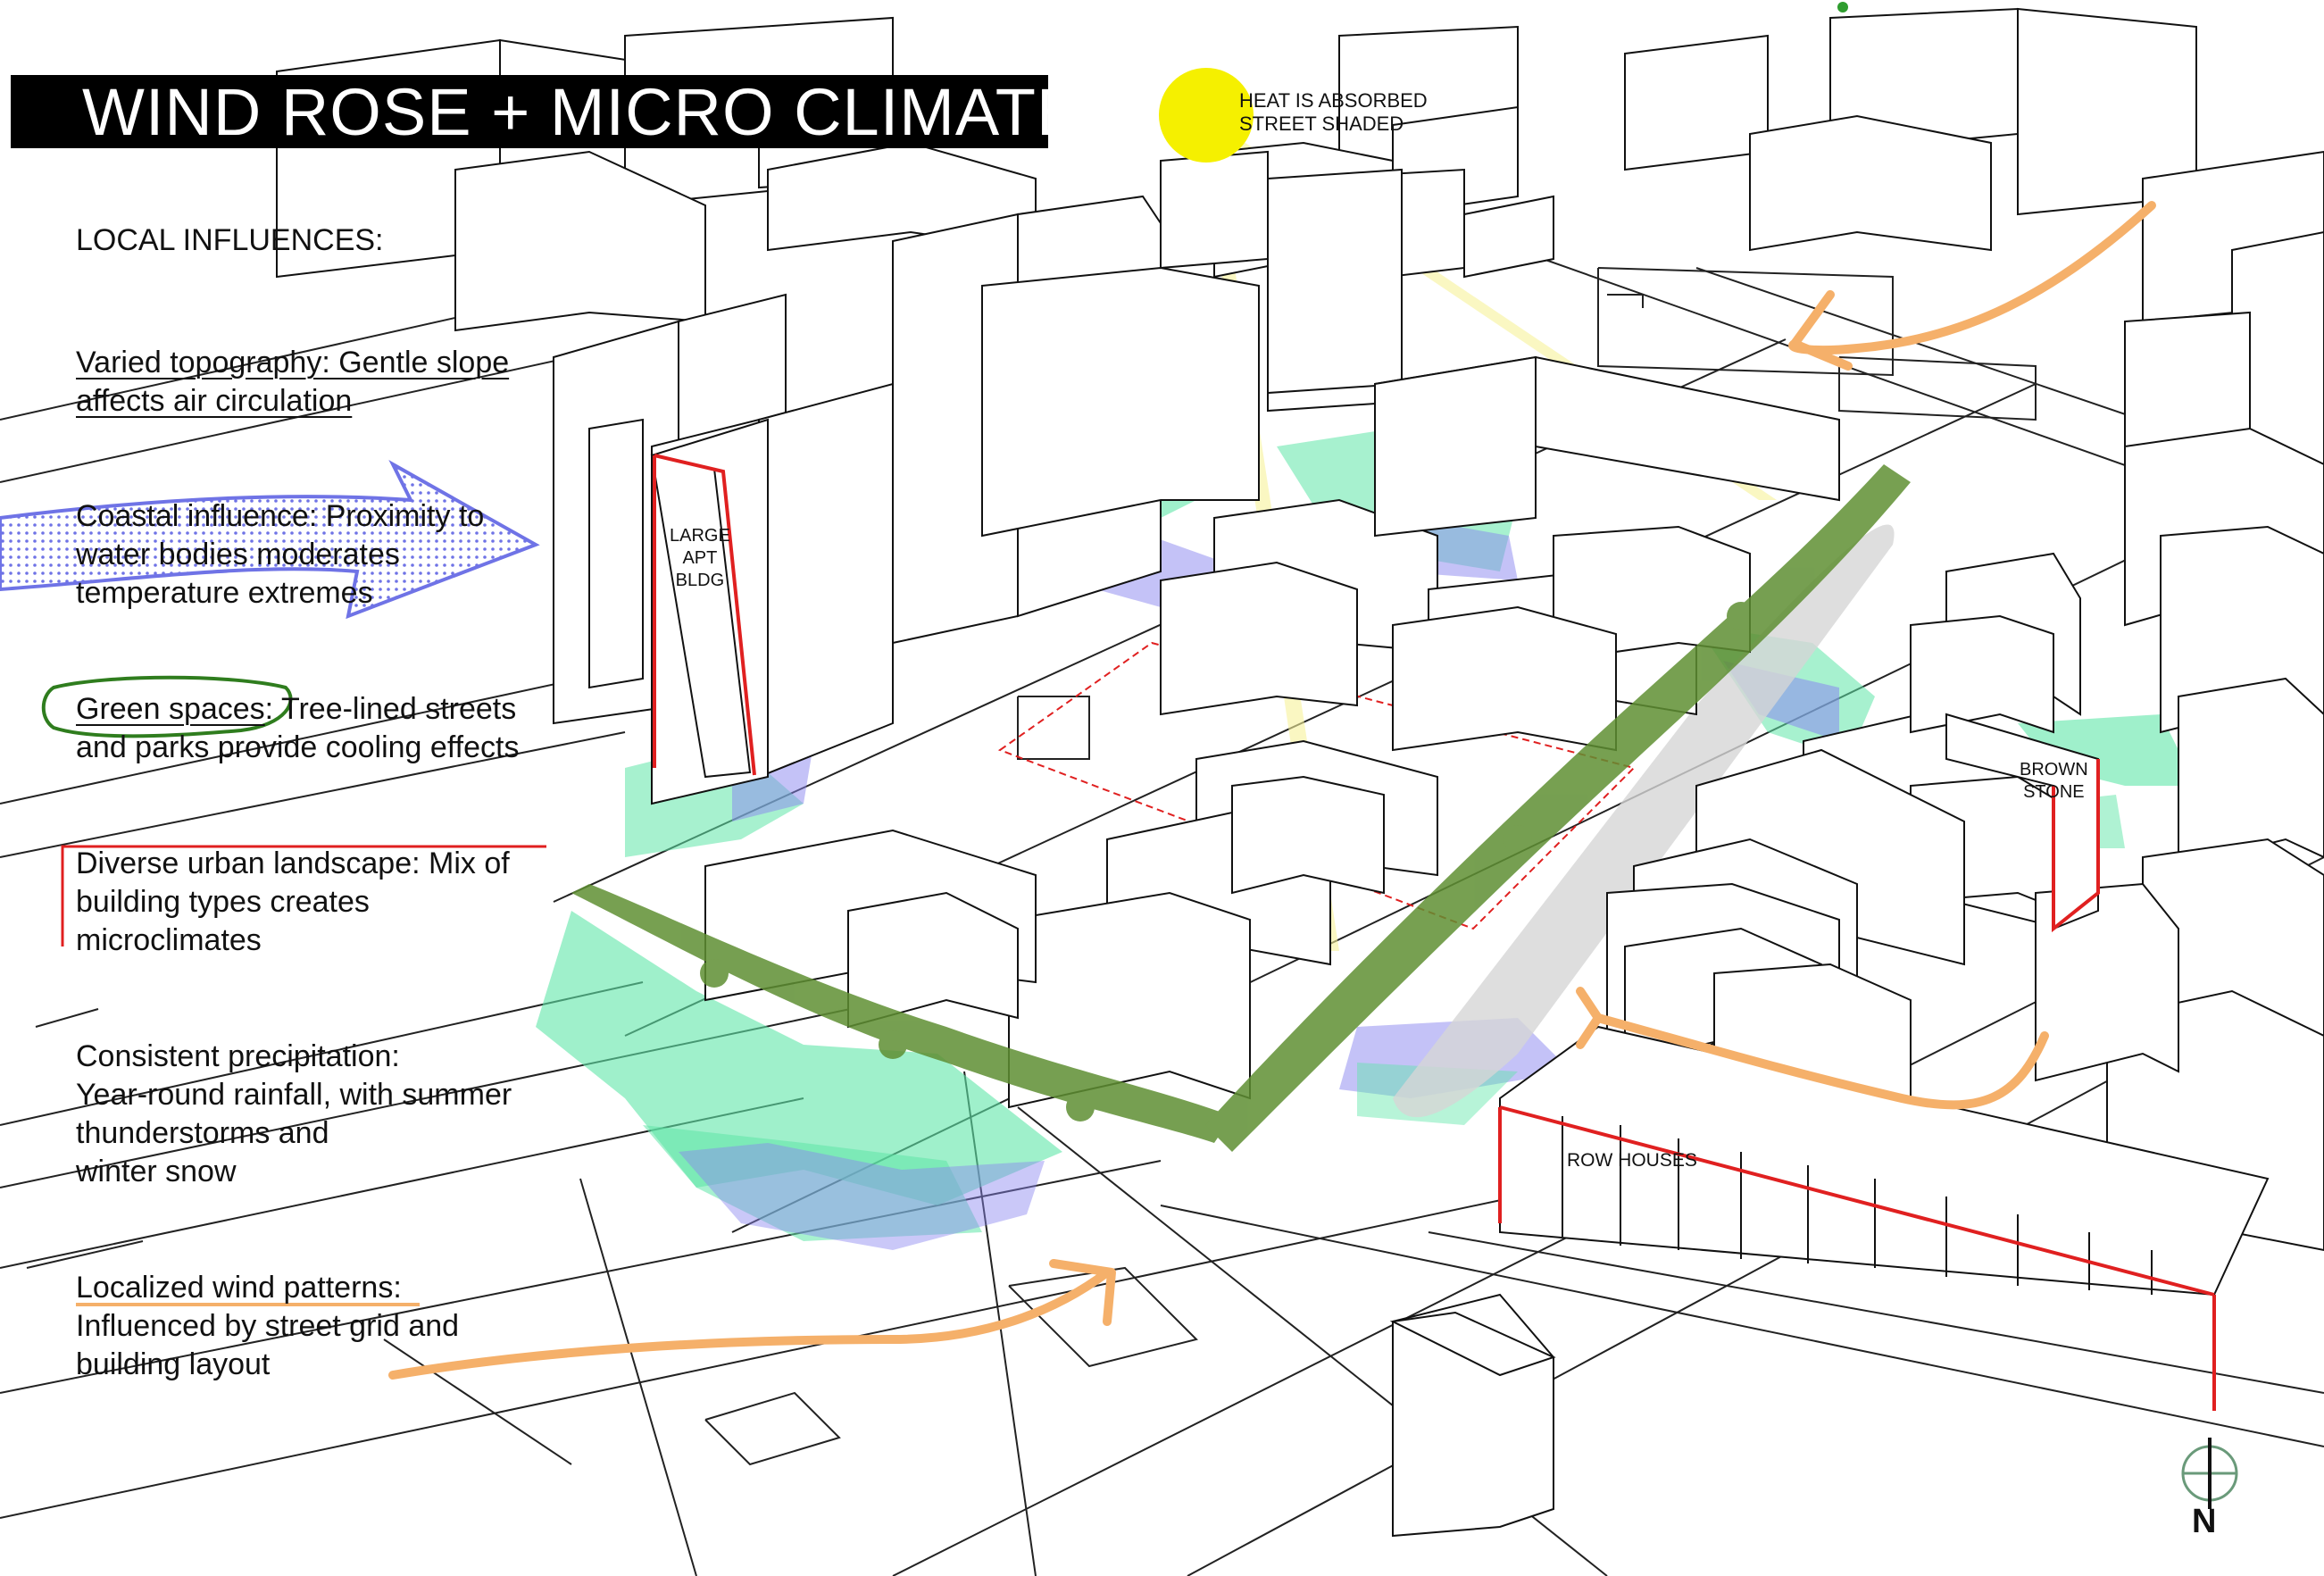 Image resolution: width=2324 pixels, height=1576 pixels. Describe the element at coordinates (294, 1095) in the screenshot. I see `precipitation-line-2: Year-round rainfall, with summer` at that location.